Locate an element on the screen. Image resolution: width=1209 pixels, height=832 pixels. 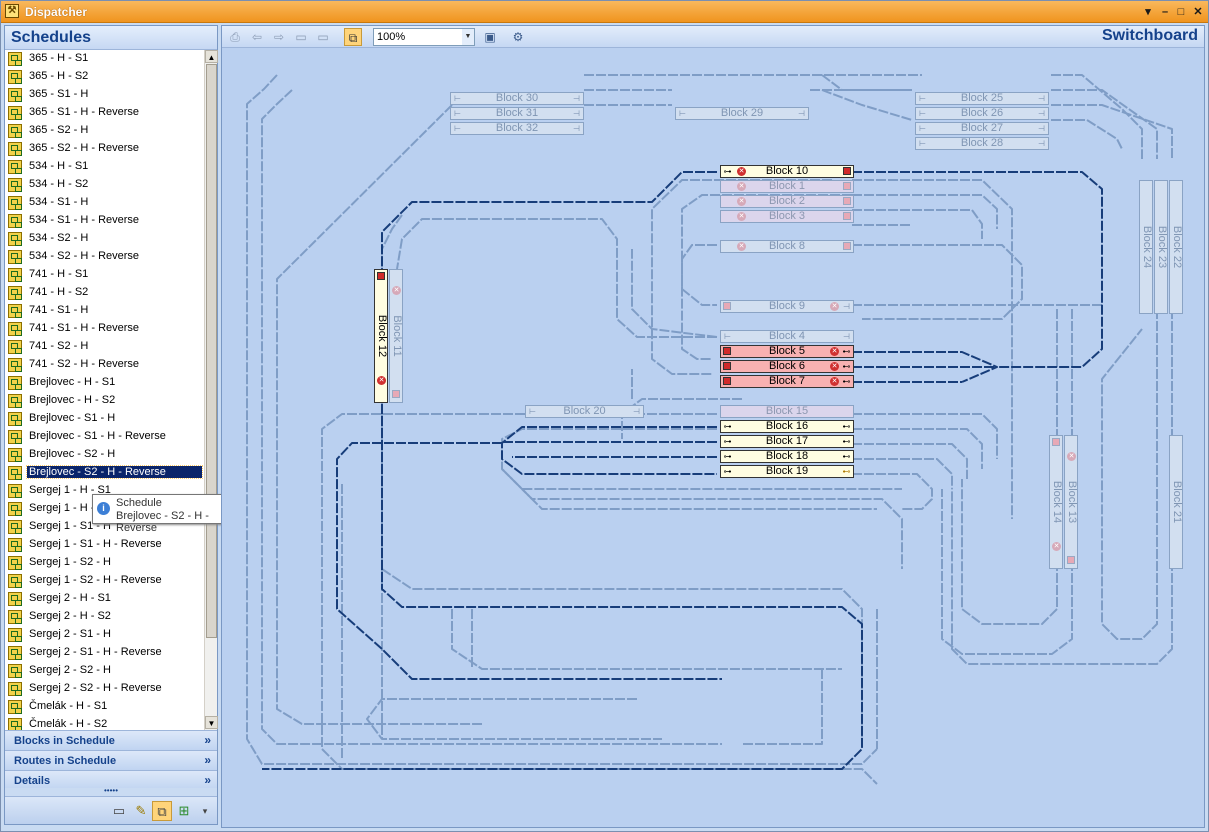
print-icon: ⎙ is located at coordinates (235, 37).